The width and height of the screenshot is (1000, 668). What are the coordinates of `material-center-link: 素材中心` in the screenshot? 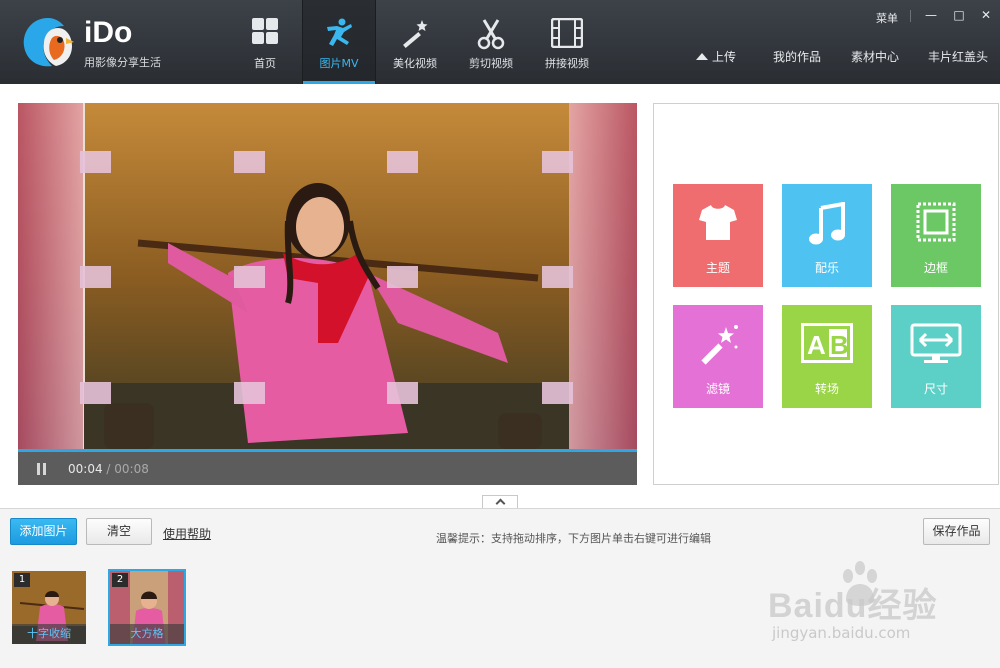 It's located at (875, 56).